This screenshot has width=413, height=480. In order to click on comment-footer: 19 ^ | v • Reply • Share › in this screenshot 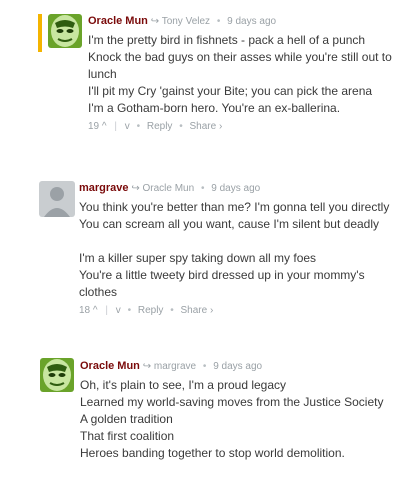, I will do `click(248, 127)`.